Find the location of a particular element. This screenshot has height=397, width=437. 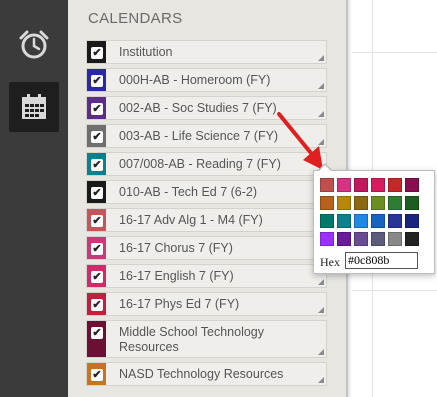

calendar-item: ✔ 16-17 English 7 (FY) is located at coordinates (206, 276).